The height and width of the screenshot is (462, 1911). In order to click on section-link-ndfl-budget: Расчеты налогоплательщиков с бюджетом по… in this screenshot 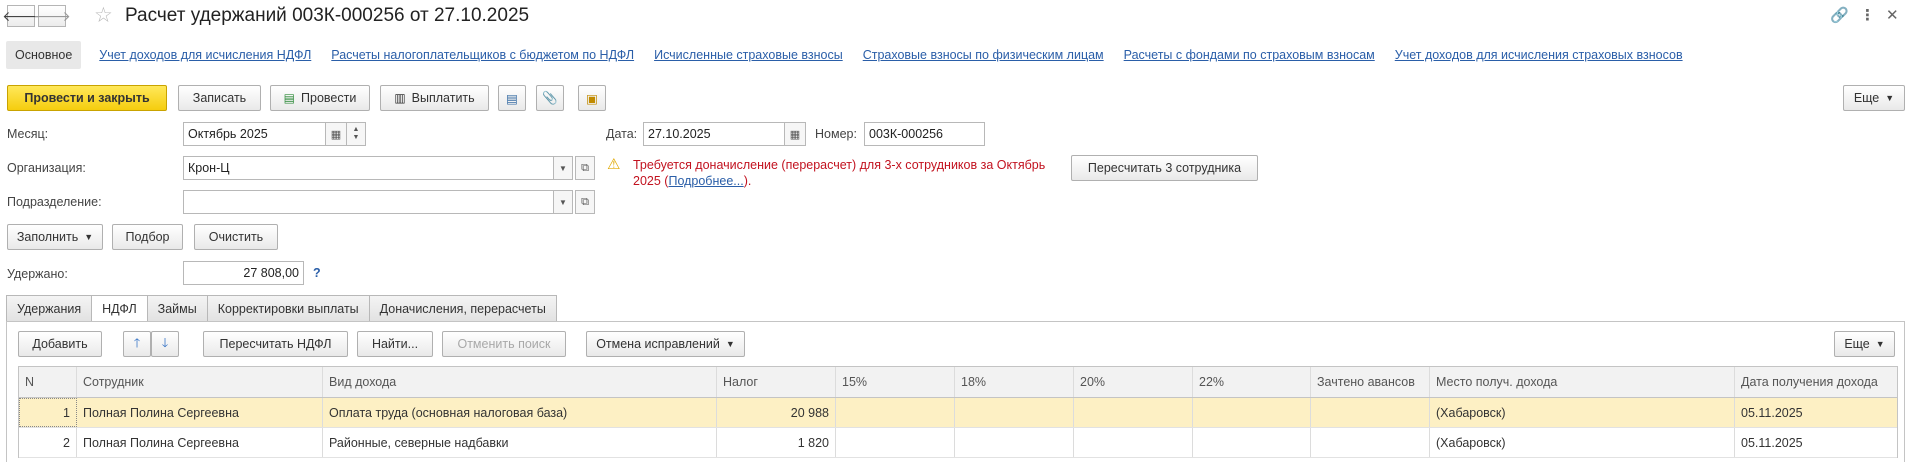, I will do `click(482, 55)`.